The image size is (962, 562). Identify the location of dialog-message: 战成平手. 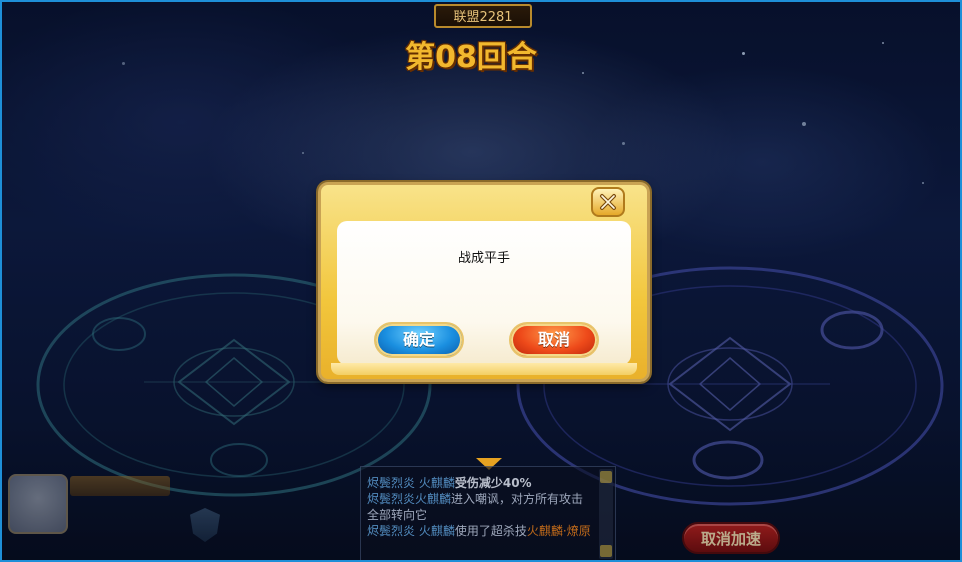
(483, 258).